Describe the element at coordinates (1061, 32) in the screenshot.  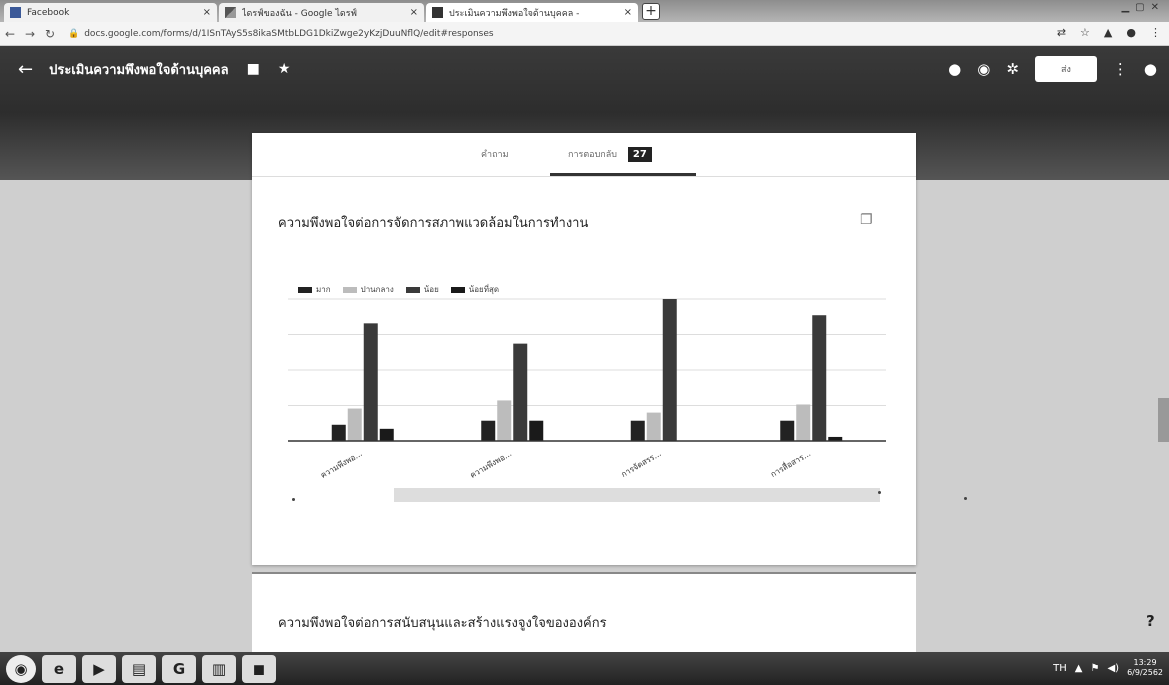
I see `translate-icon: ⇄` at that location.